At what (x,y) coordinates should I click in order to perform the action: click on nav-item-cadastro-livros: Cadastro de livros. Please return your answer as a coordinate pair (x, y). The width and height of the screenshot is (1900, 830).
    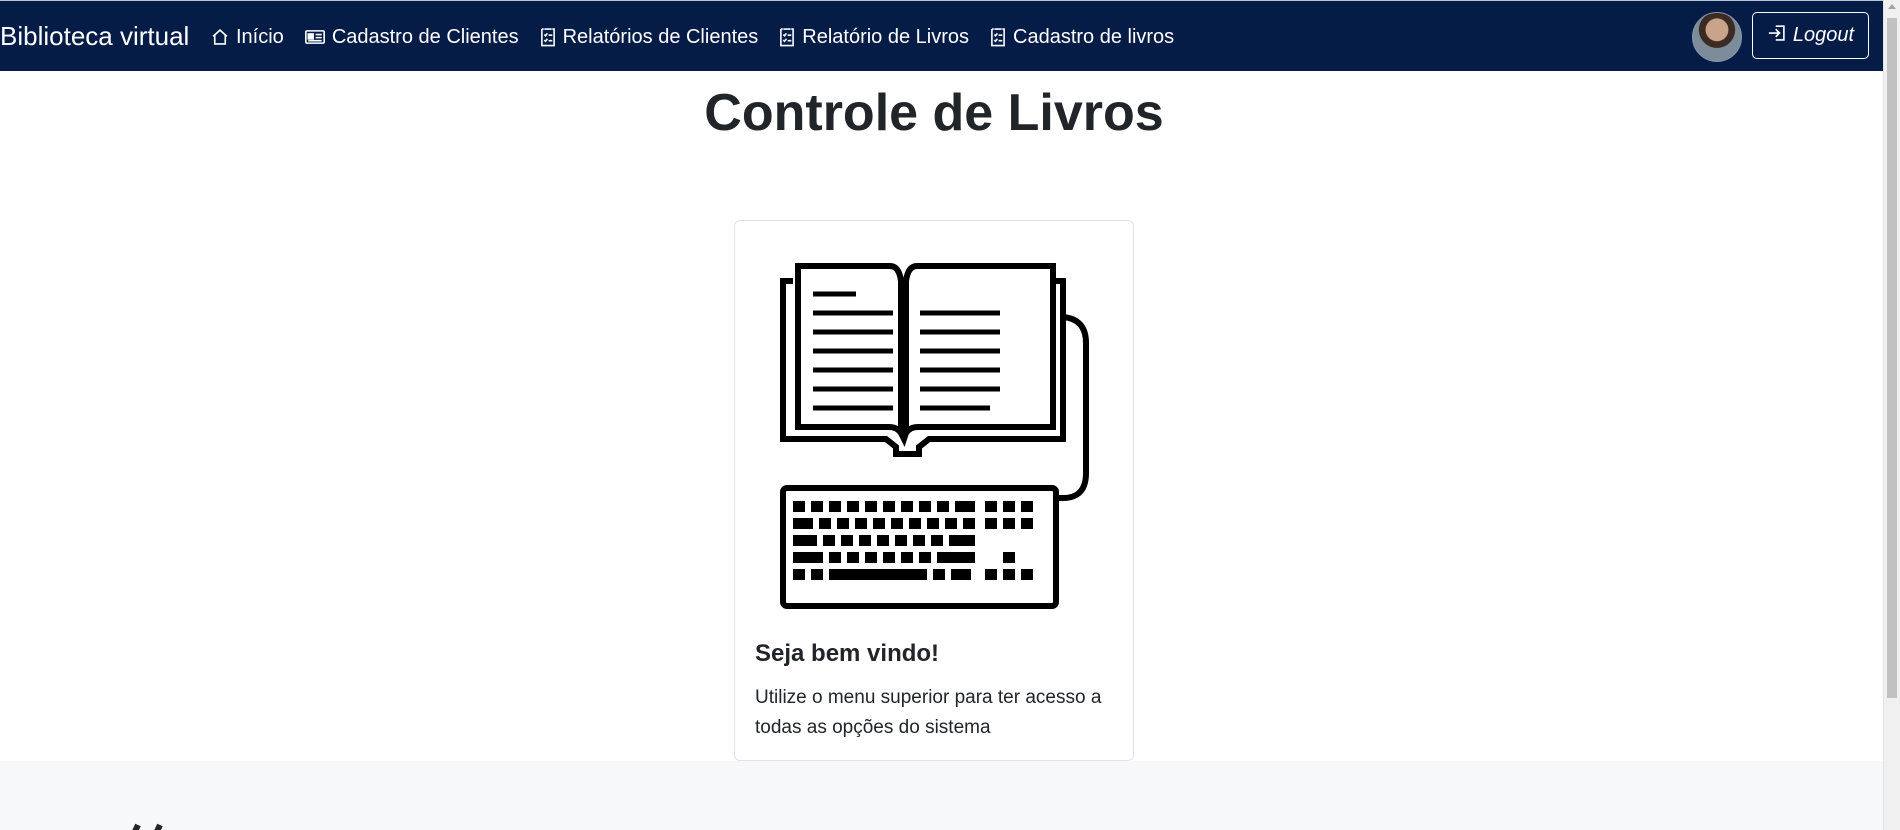
    Looking at the image, I should click on (1081, 37).